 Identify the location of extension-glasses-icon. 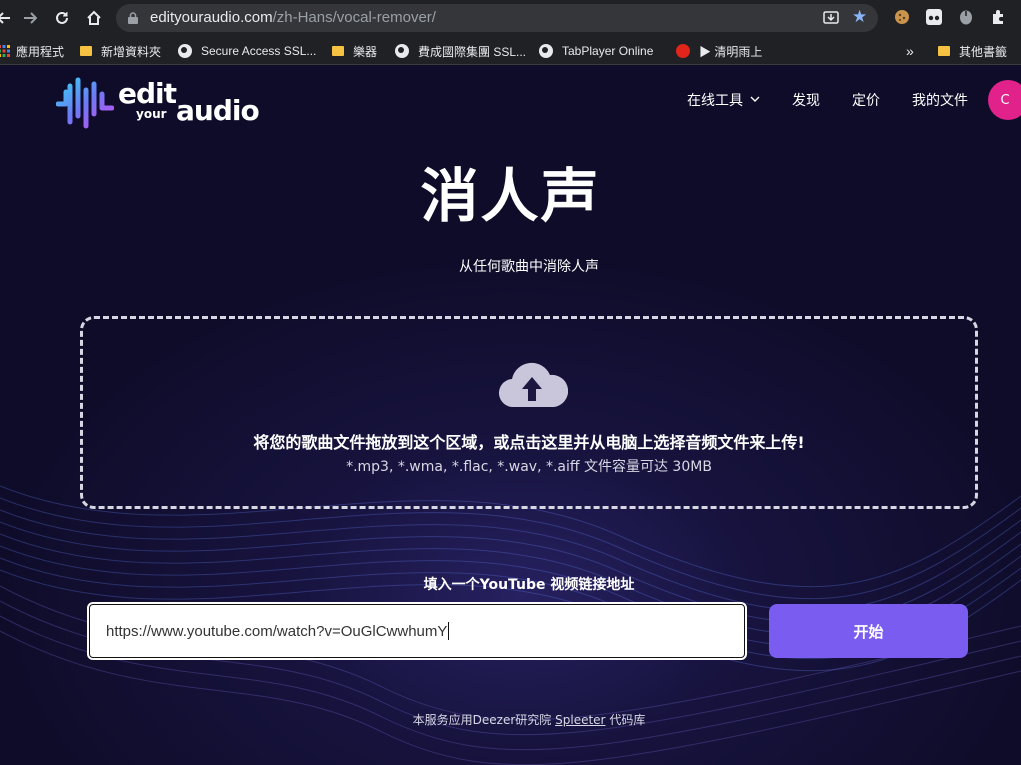
(934, 17).